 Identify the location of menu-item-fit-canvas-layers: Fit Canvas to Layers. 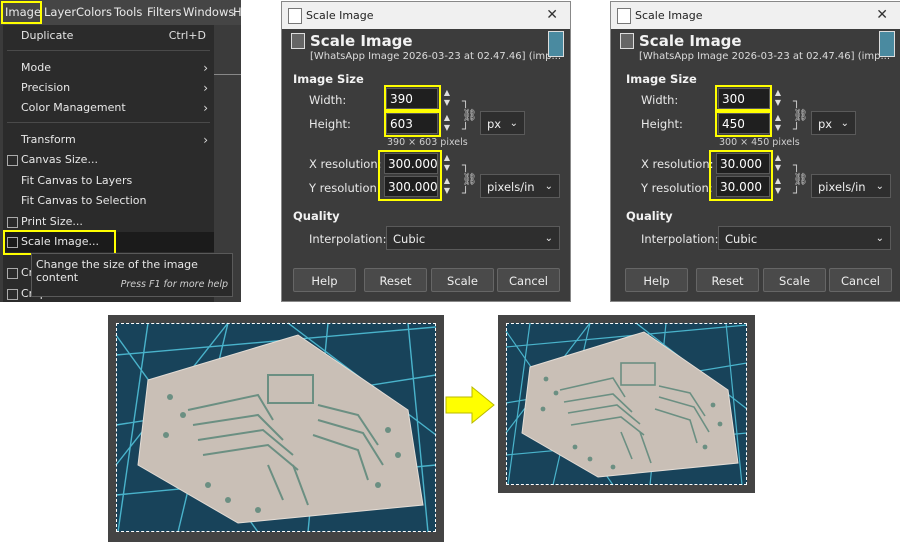
(108, 181).